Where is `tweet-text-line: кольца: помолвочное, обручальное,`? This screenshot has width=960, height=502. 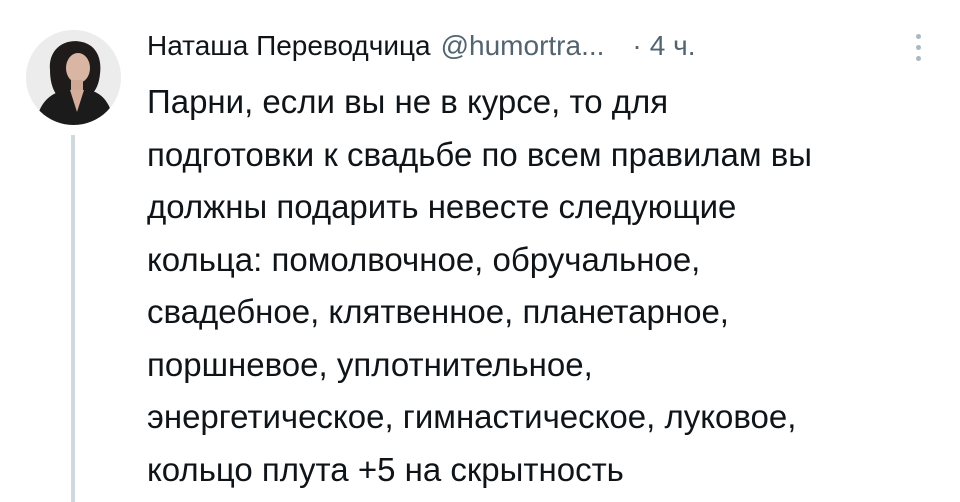 tweet-text-line: кольца: помолвочное, обручальное, is located at coordinates (424, 259).